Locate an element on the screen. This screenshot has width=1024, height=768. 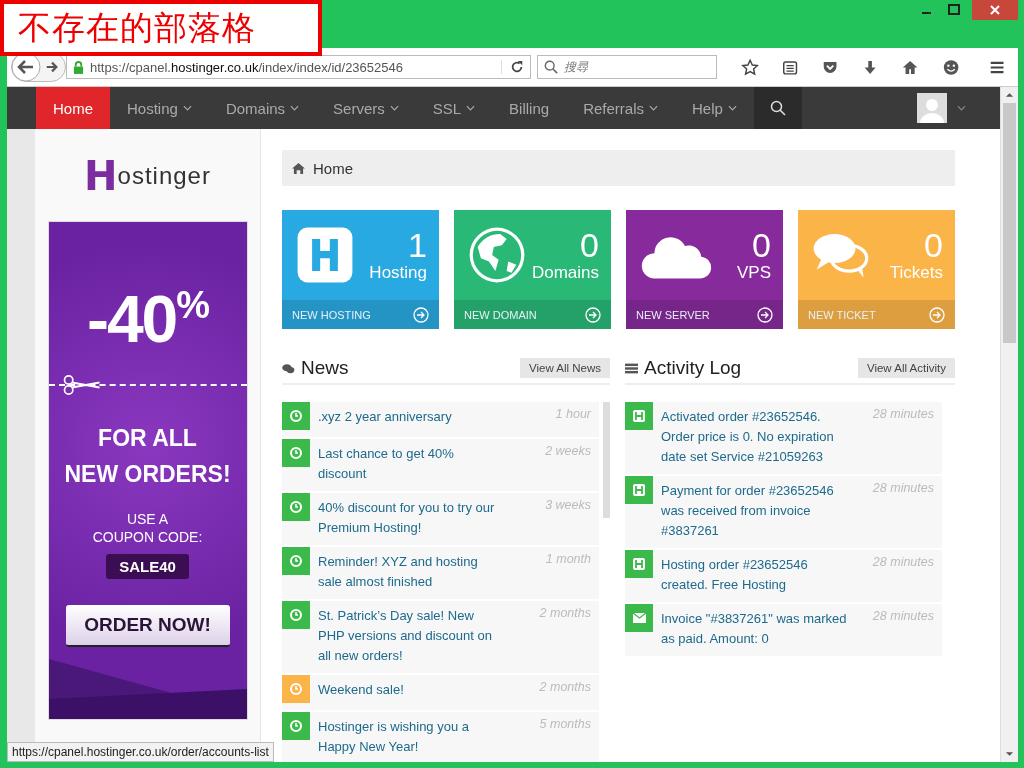
news-text: Reminder! XYZ and hosting sale almost finished is located at coordinates (405, 569).